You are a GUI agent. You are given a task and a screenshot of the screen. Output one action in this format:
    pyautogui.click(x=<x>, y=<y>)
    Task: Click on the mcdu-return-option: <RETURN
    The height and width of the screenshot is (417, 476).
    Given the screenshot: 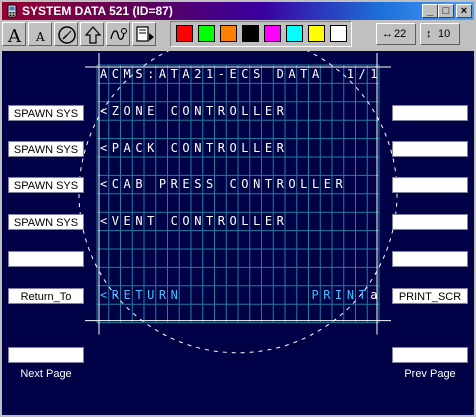 What is the action you would take?
    pyautogui.click(x=141, y=295)
    